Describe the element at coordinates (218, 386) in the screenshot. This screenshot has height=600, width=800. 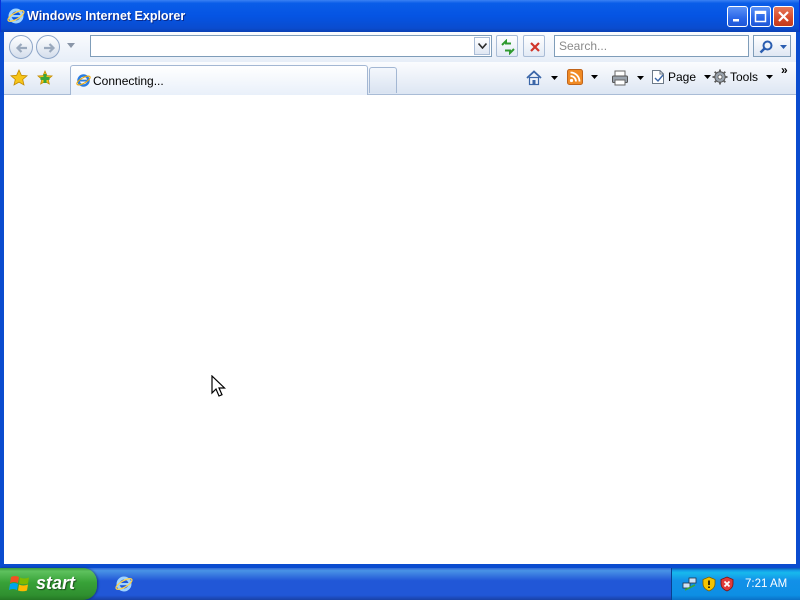
I see `mouse-cursor-icon` at that location.